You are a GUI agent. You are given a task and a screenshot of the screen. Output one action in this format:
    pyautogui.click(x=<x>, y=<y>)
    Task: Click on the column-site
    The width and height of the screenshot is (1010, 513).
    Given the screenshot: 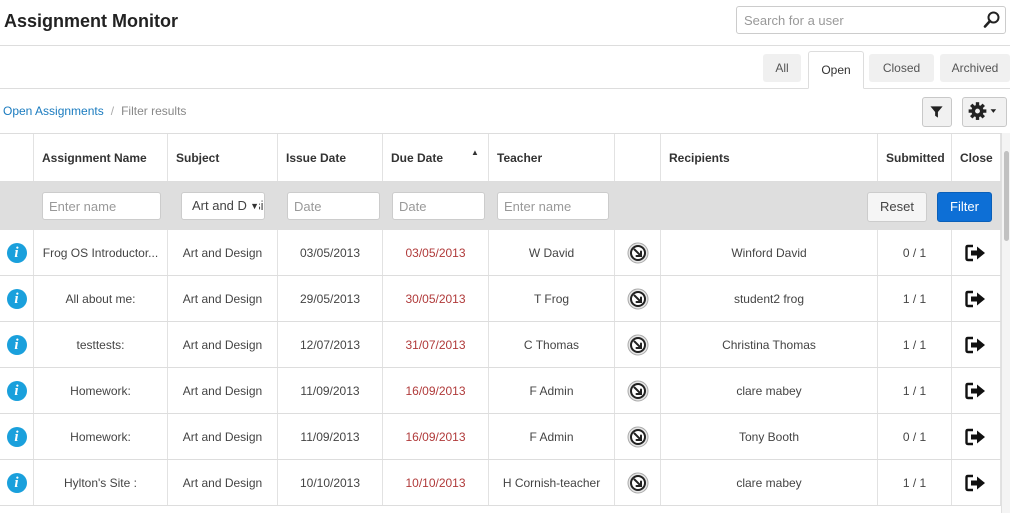 What is the action you would take?
    pyautogui.click(x=638, y=157)
    